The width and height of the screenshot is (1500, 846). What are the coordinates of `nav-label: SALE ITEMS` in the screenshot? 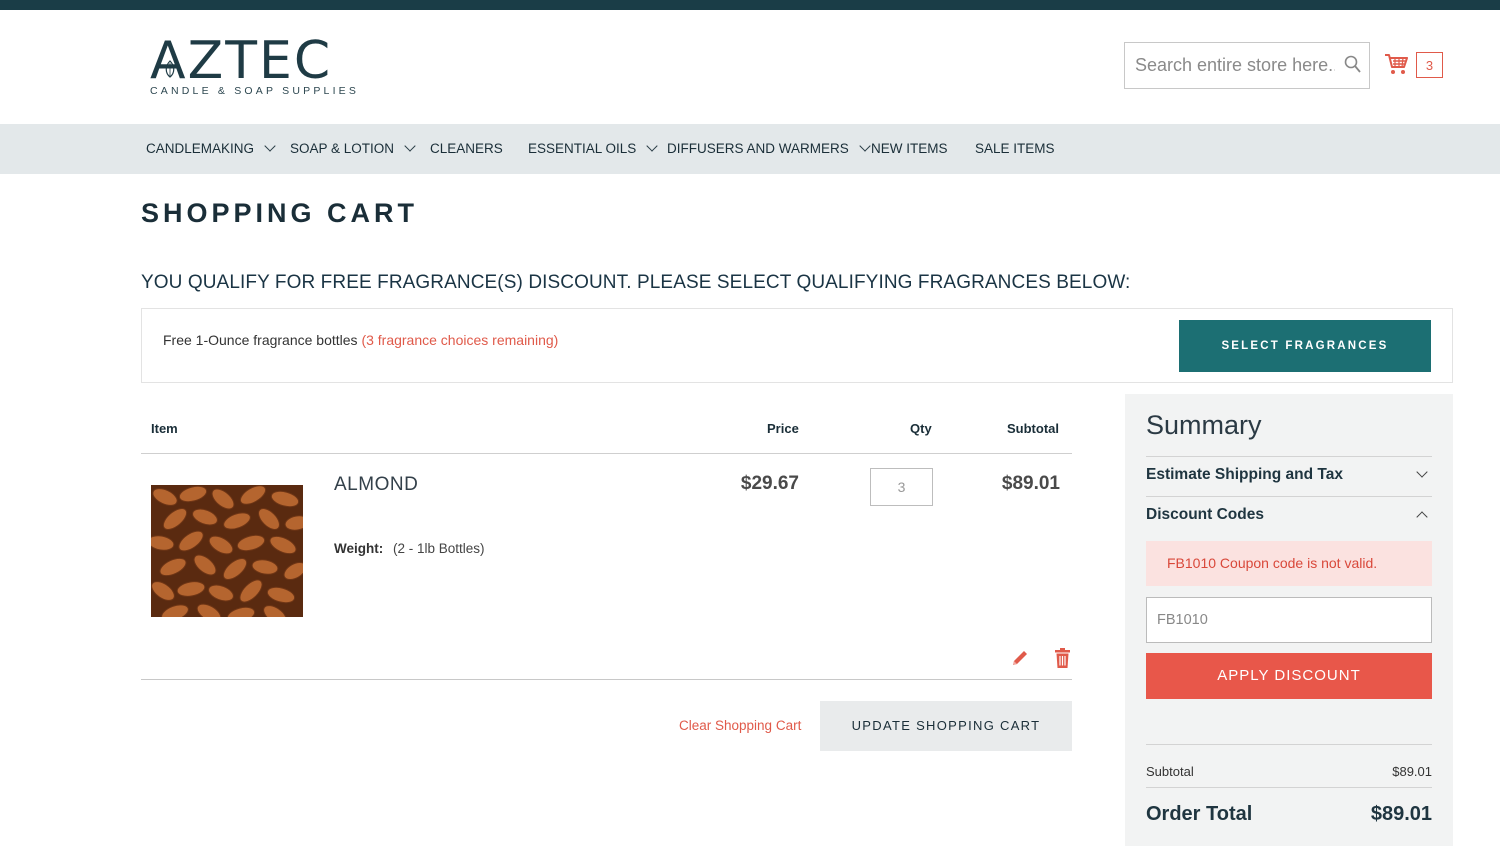 It's located at (1015, 148).